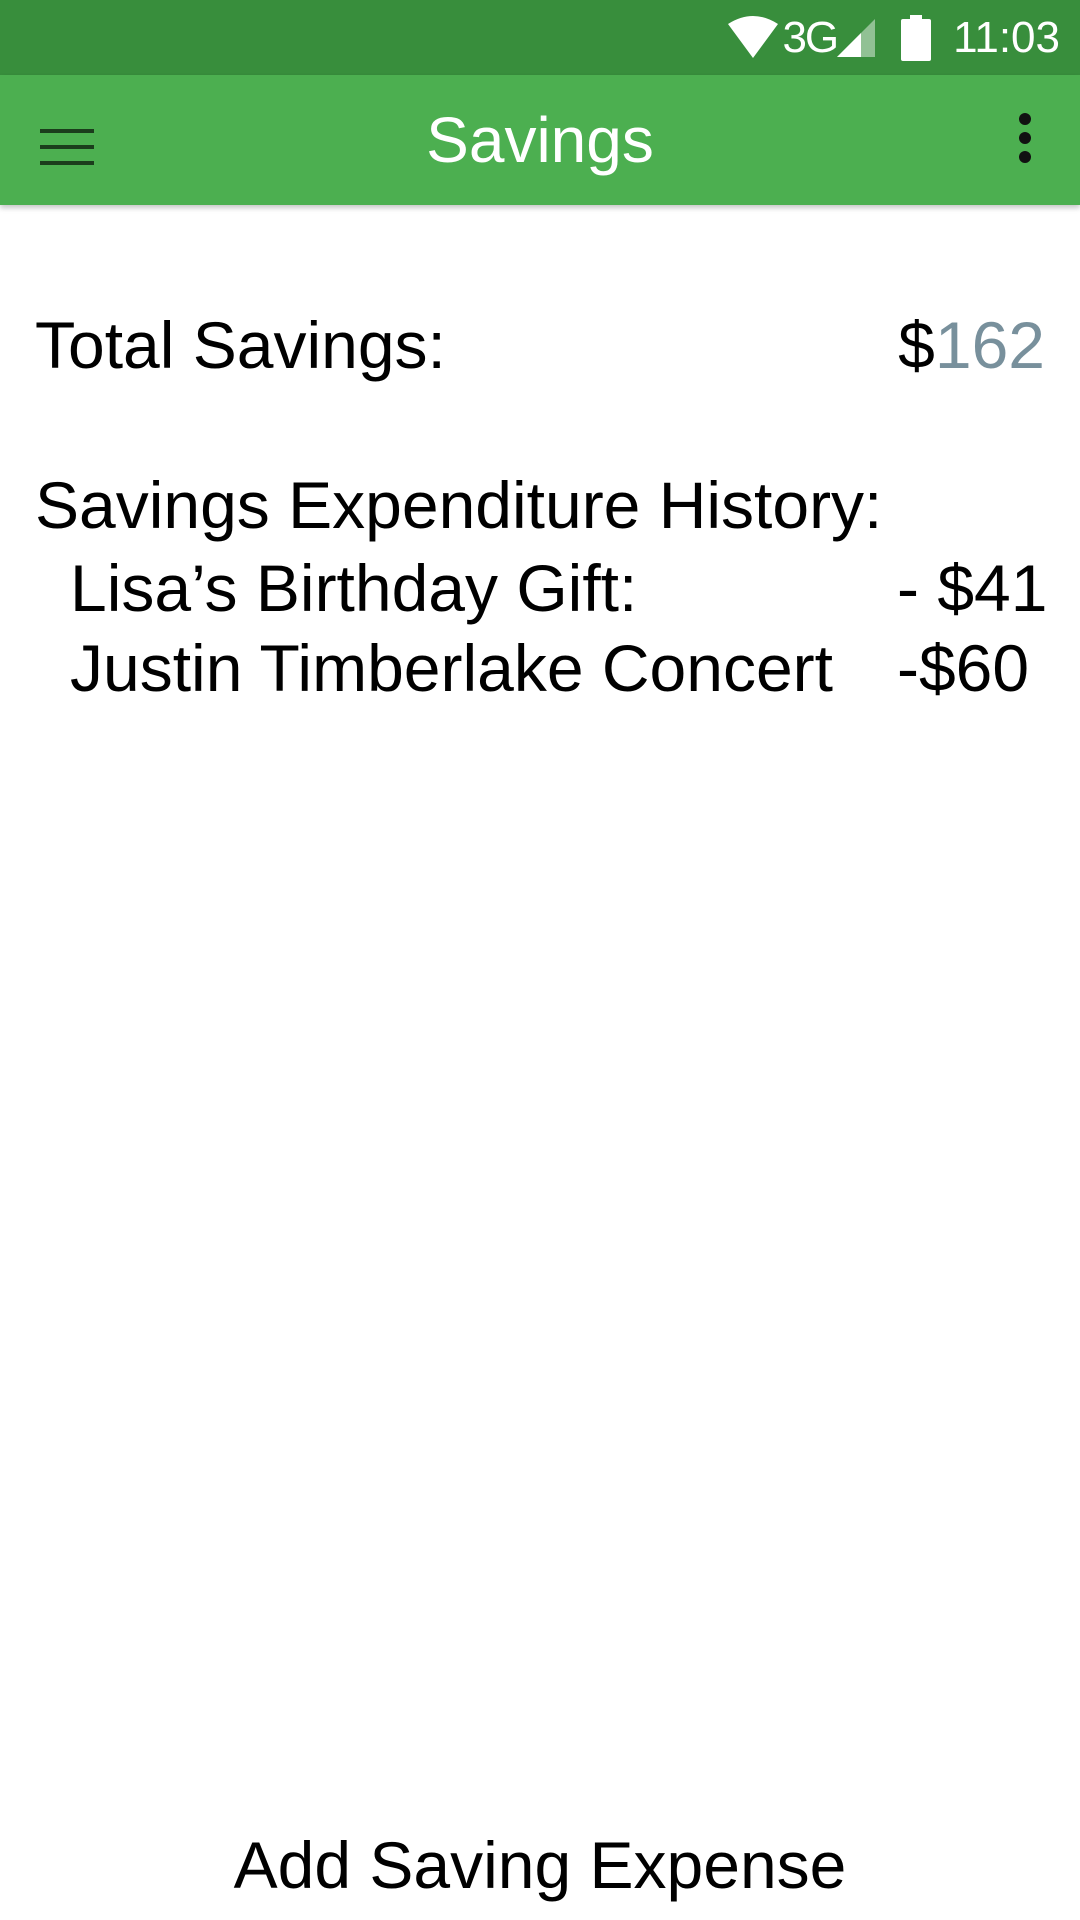 This screenshot has height=1920, width=1080. What do you see at coordinates (963, 668) in the screenshot?
I see `history-item-amount: -$60` at bounding box center [963, 668].